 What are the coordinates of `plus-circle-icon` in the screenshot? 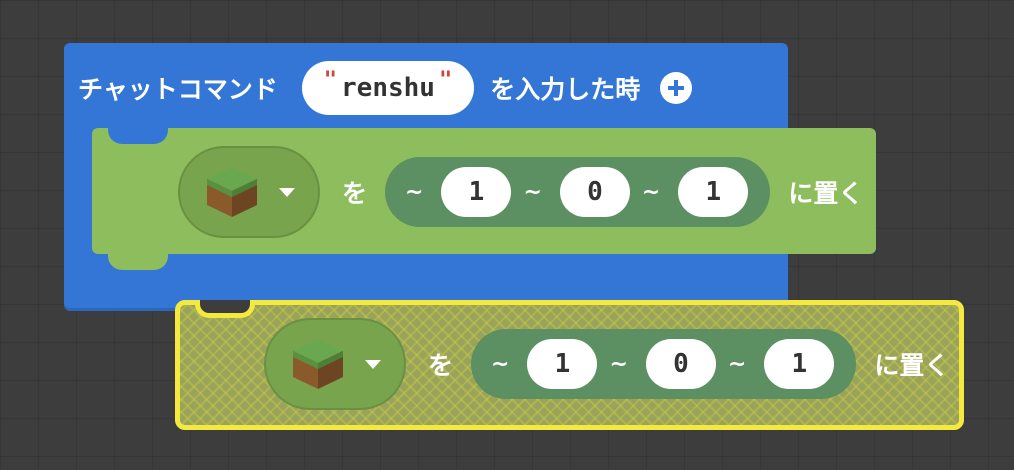 It's located at (676, 88).